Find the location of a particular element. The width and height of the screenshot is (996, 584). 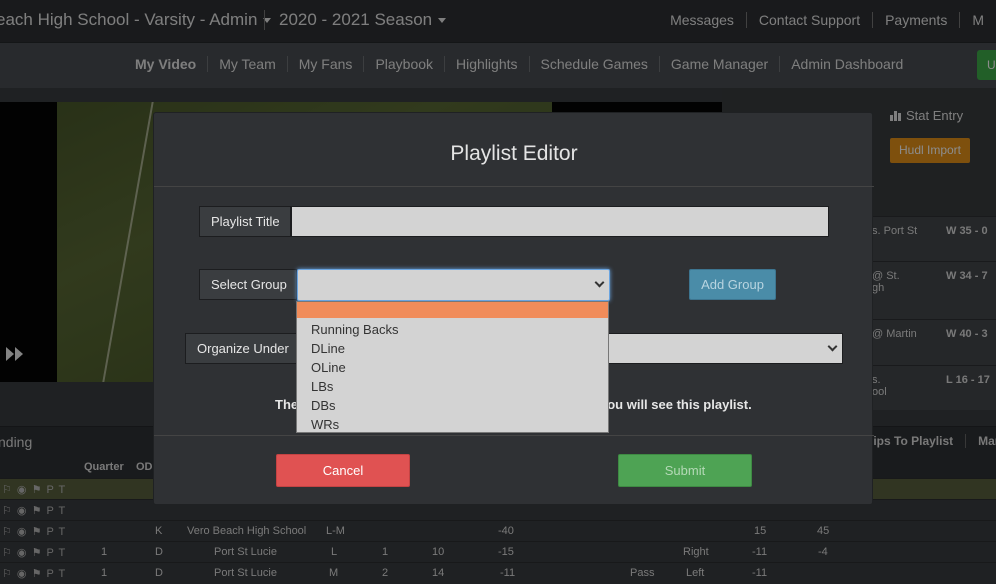

organize-under-label: Organize Under is located at coordinates (241, 348).